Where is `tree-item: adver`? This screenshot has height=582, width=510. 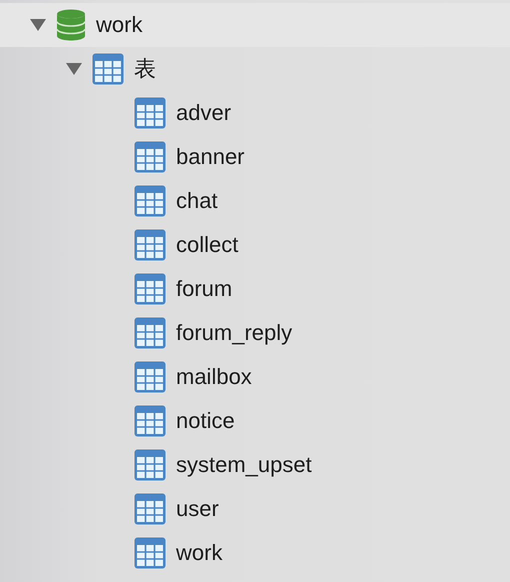 tree-item: adver is located at coordinates (255, 113).